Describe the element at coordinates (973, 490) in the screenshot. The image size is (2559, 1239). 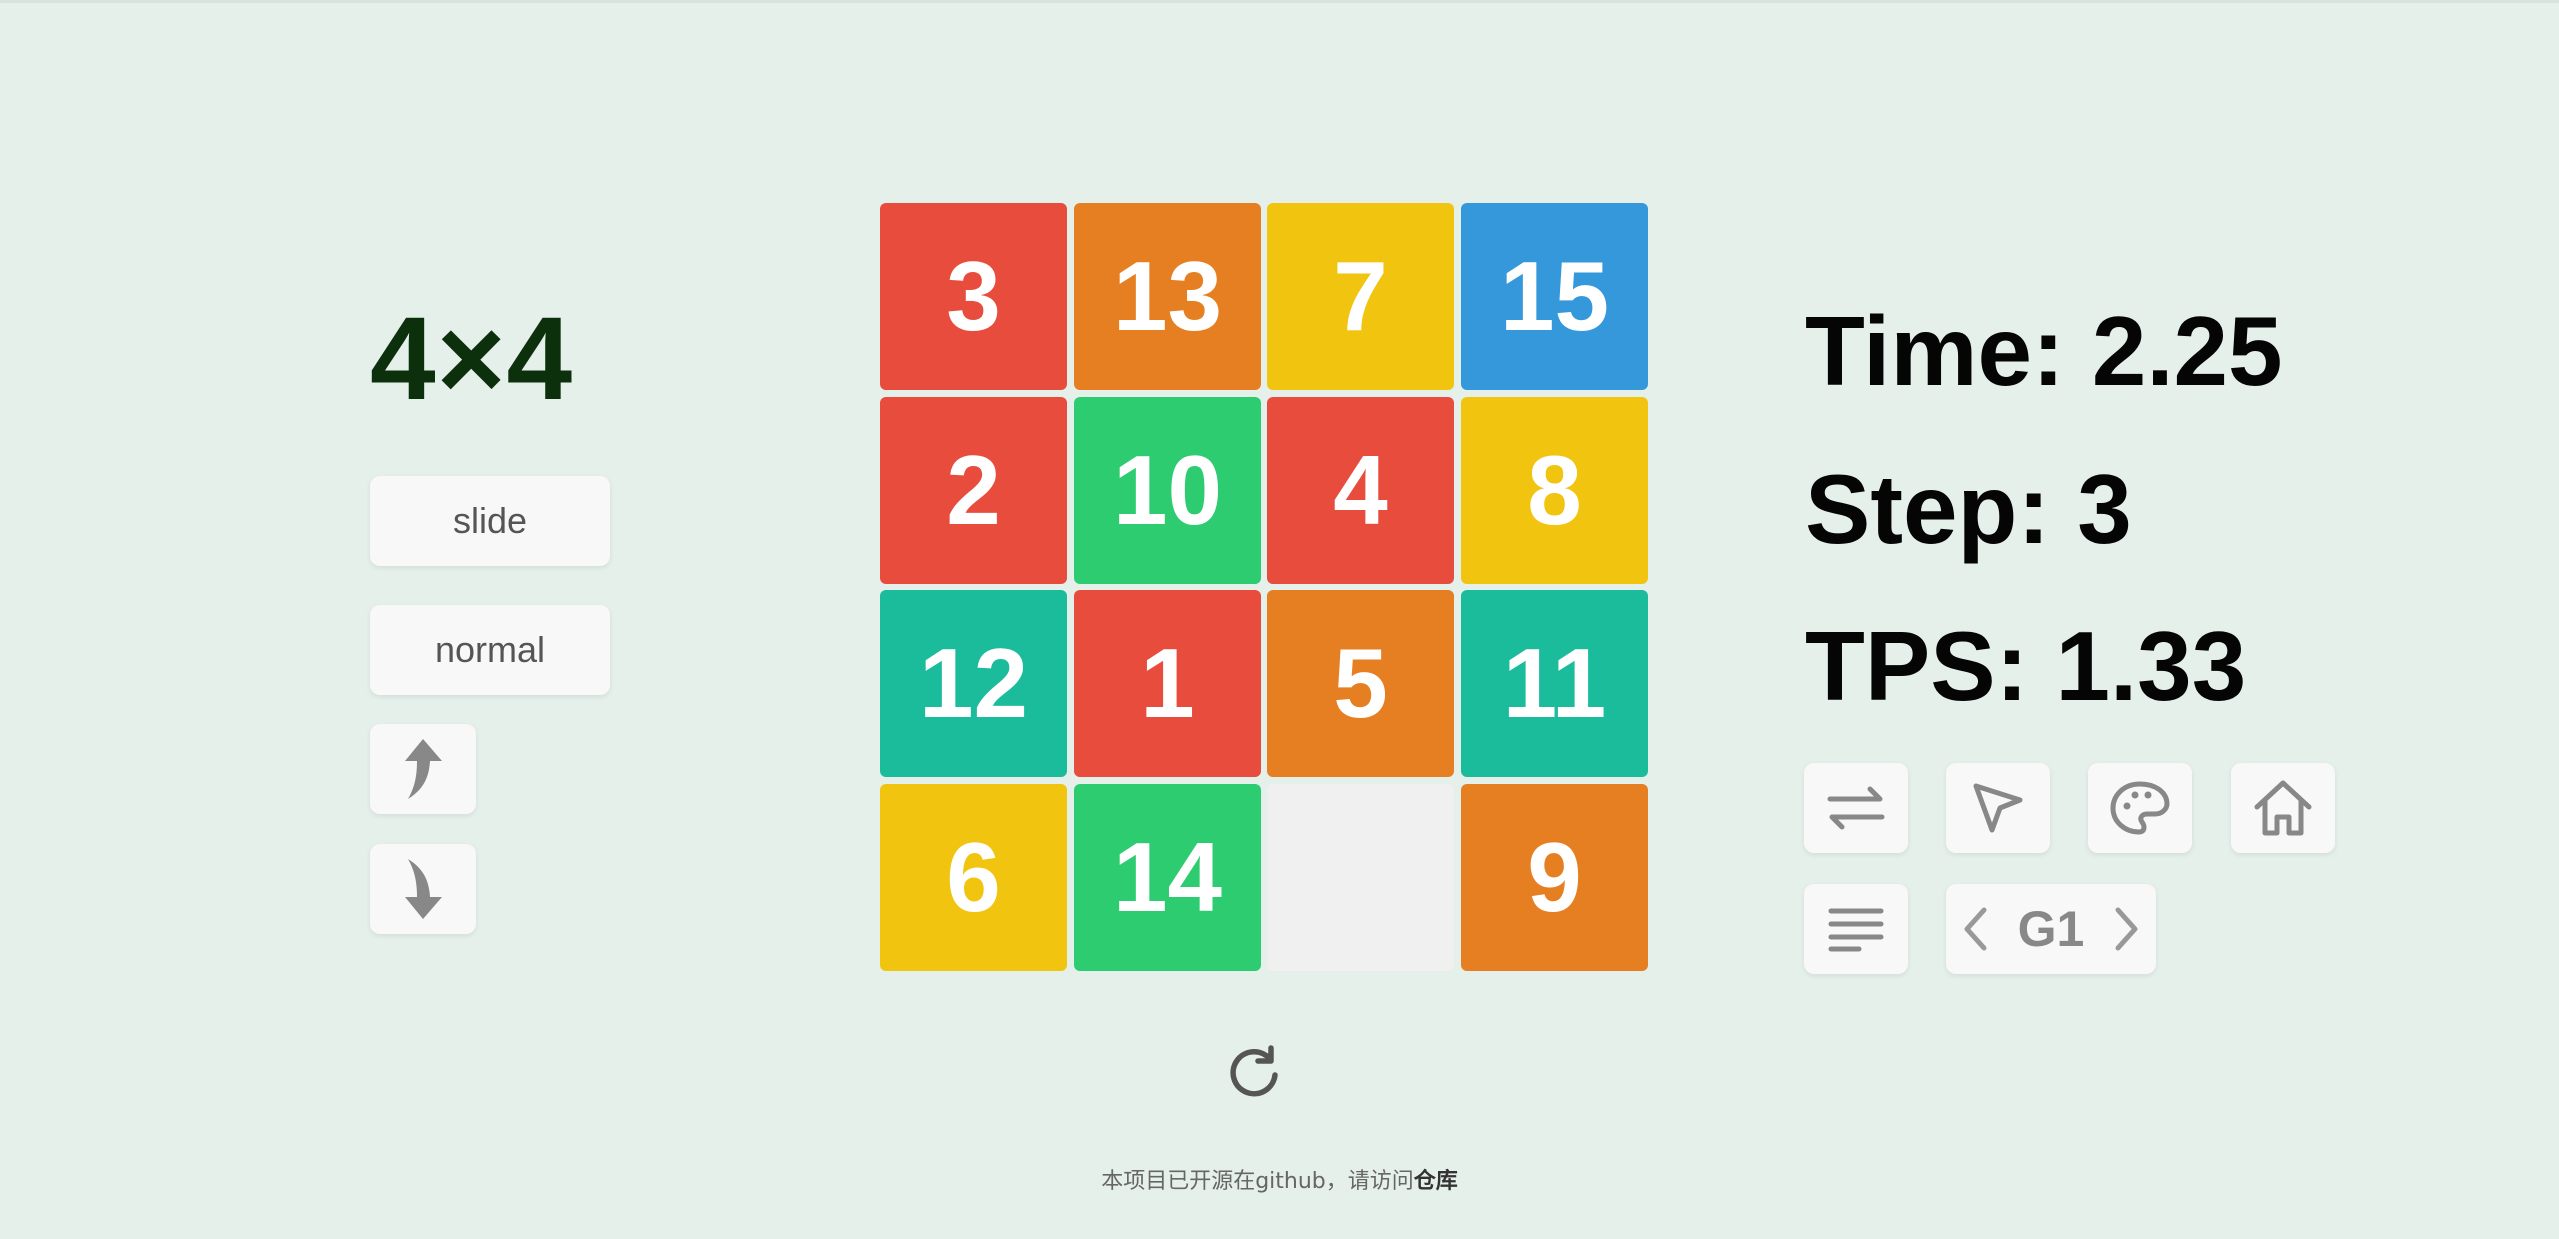
I see `tile-2: 2` at that location.